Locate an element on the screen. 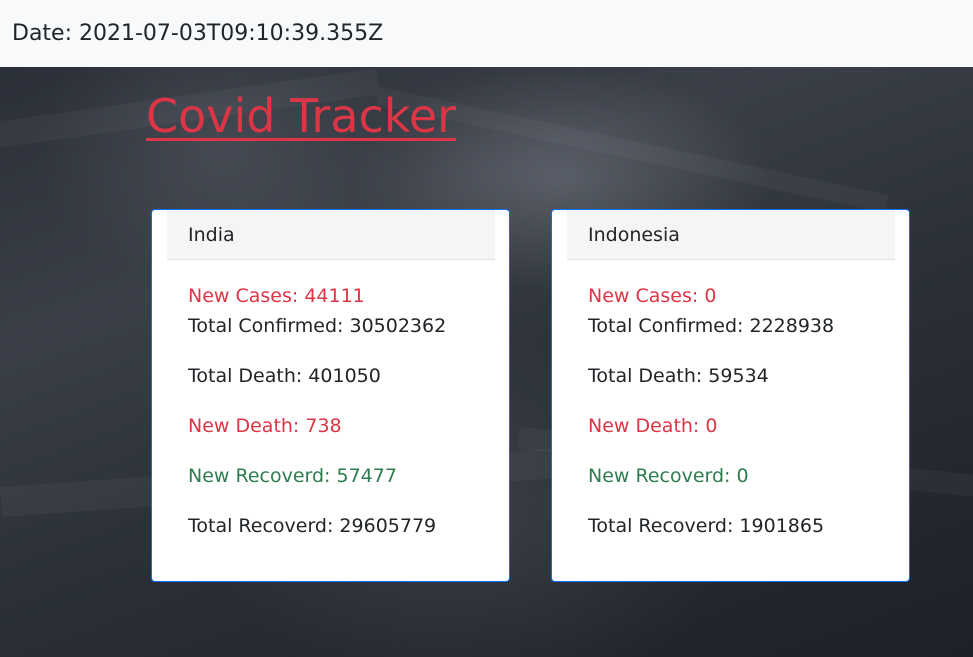 The width and height of the screenshot is (973, 657). new-cases: New Cases: 0 is located at coordinates (652, 296).